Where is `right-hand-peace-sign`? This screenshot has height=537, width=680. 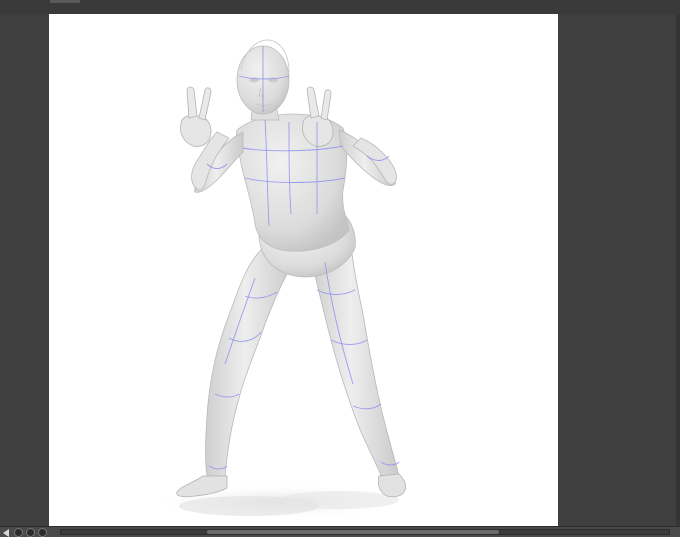 right-hand-peace-sign is located at coordinates (318, 116).